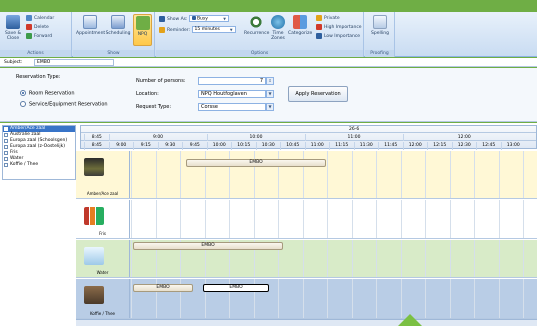 The image size is (537, 326). I want to click on resource-row: Water EMBO, so click(306, 259).